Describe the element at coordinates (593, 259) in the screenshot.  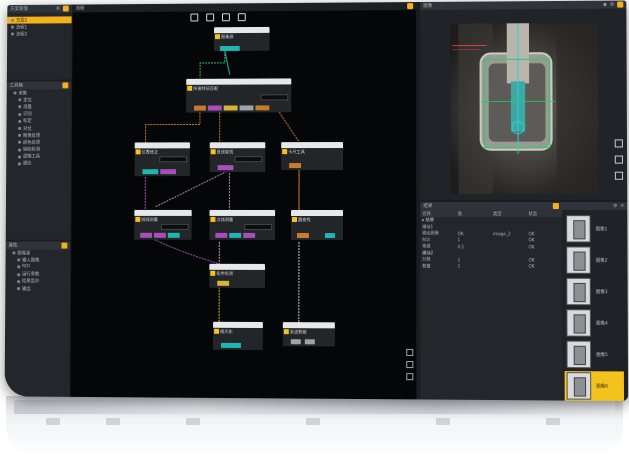
I see `image-thumbnail: 图像2` at that location.